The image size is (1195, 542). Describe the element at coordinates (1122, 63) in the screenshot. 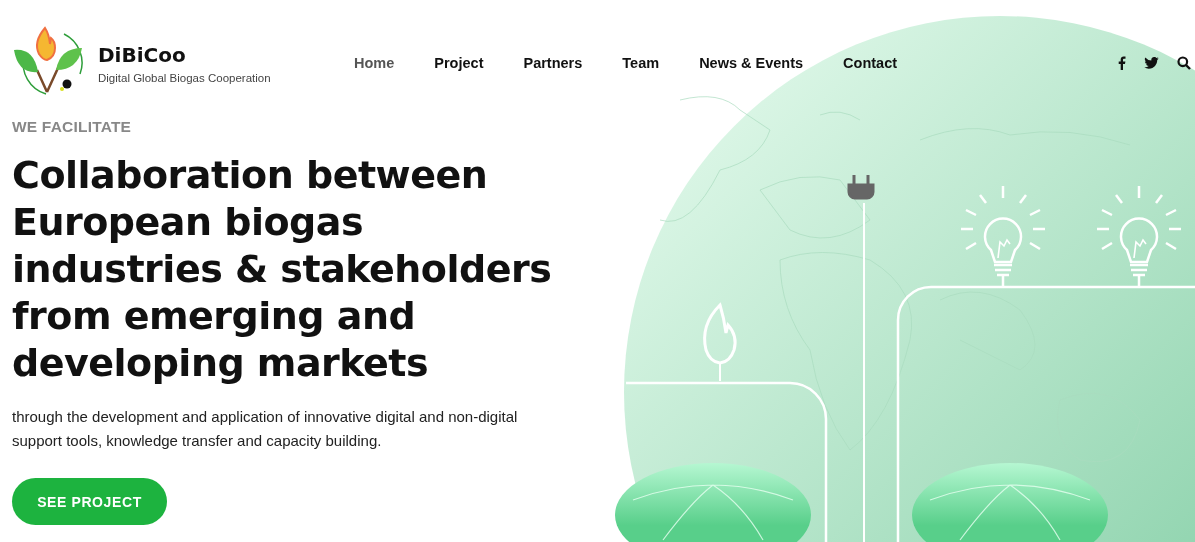

I see `facebook-icon` at that location.